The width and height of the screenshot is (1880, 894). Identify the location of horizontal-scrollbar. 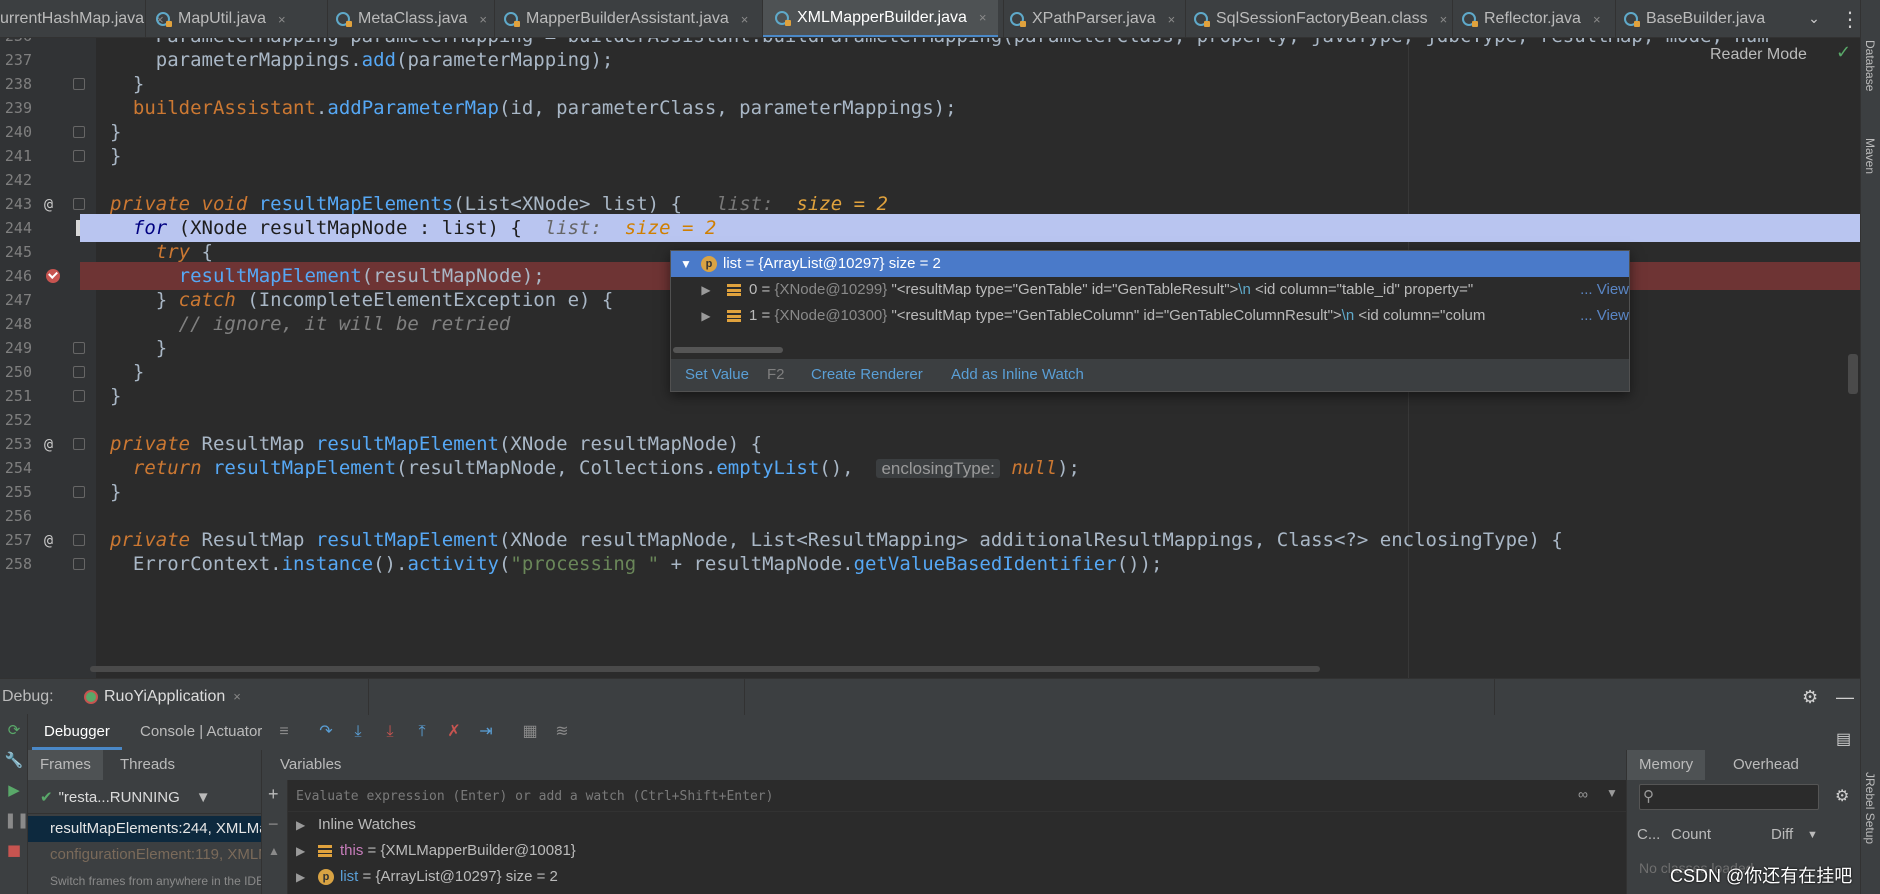
(705, 669).